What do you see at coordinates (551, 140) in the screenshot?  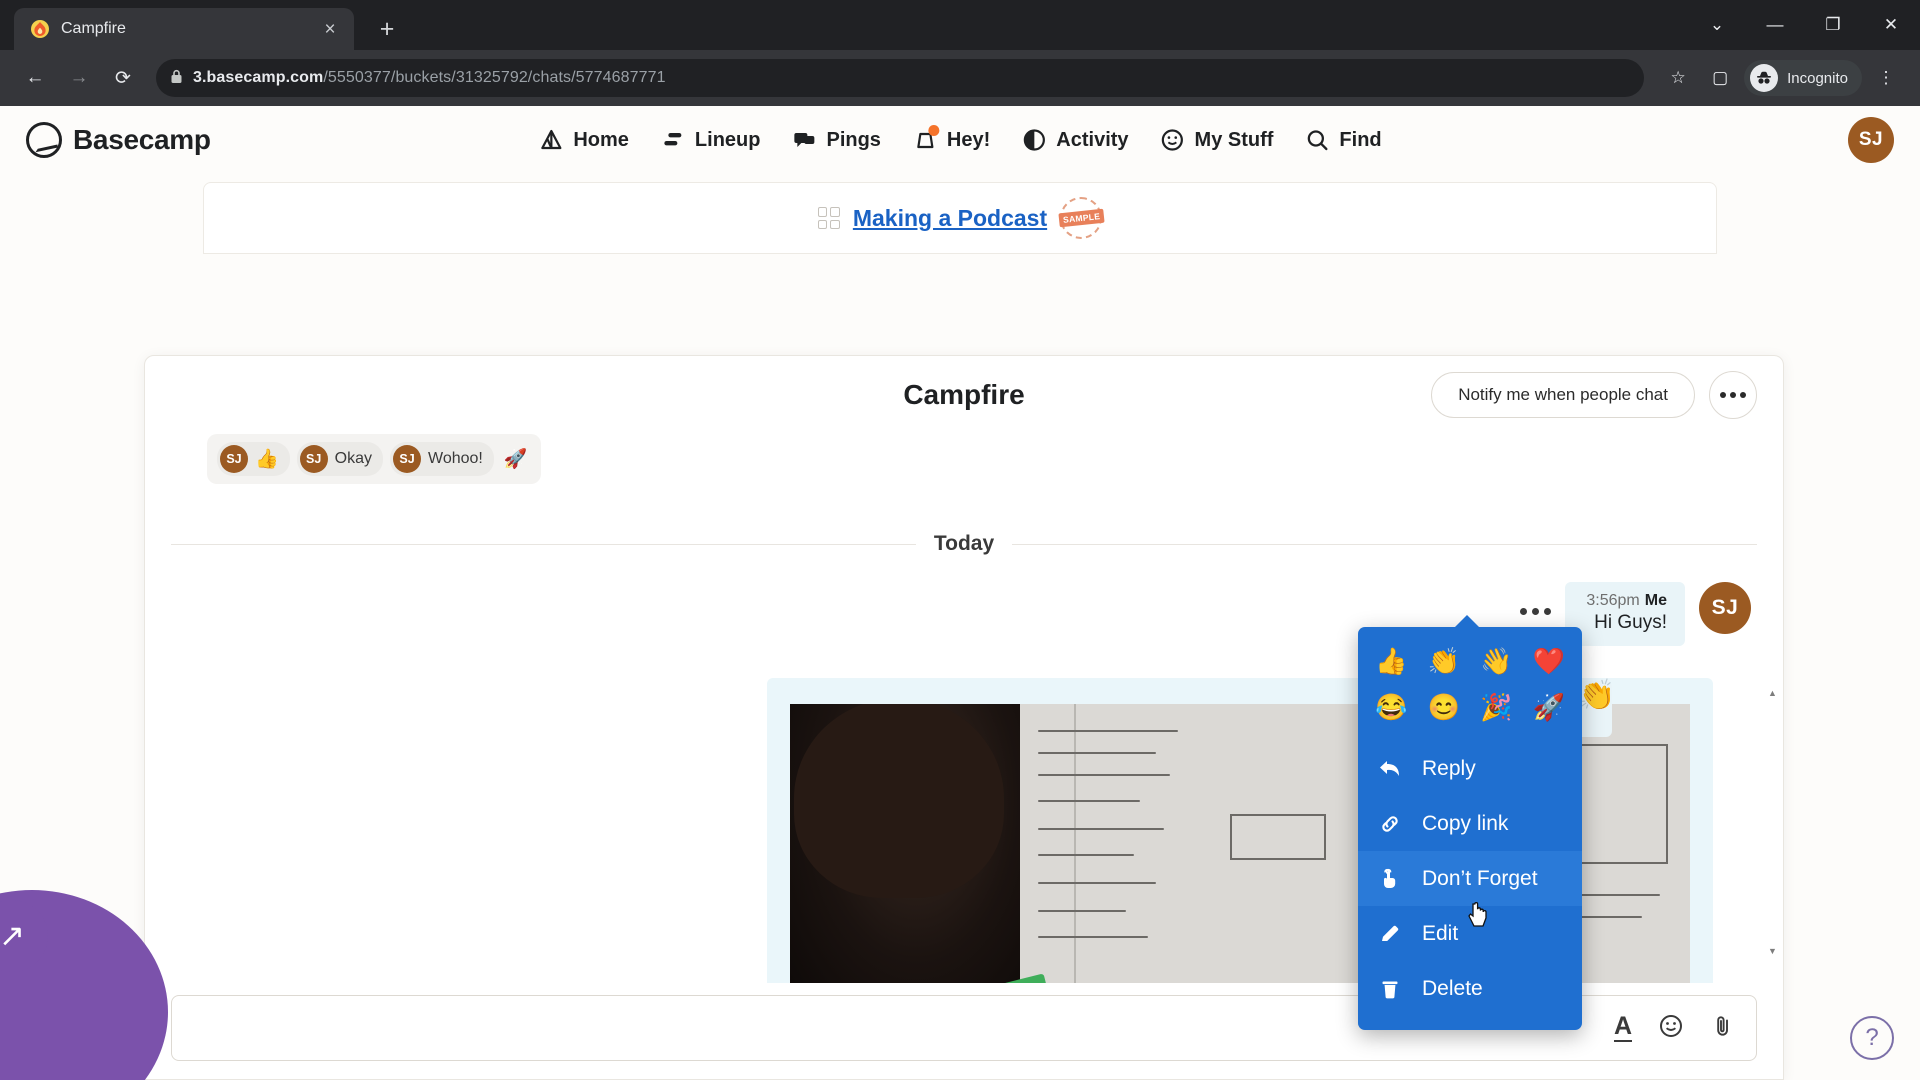 I see `tent-icon` at bounding box center [551, 140].